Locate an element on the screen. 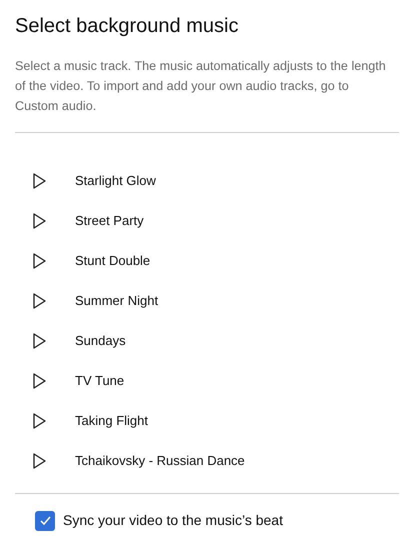 Image resolution: width=414 pixels, height=548 pixels. dialog-title: Select background music is located at coordinates (126, 26).